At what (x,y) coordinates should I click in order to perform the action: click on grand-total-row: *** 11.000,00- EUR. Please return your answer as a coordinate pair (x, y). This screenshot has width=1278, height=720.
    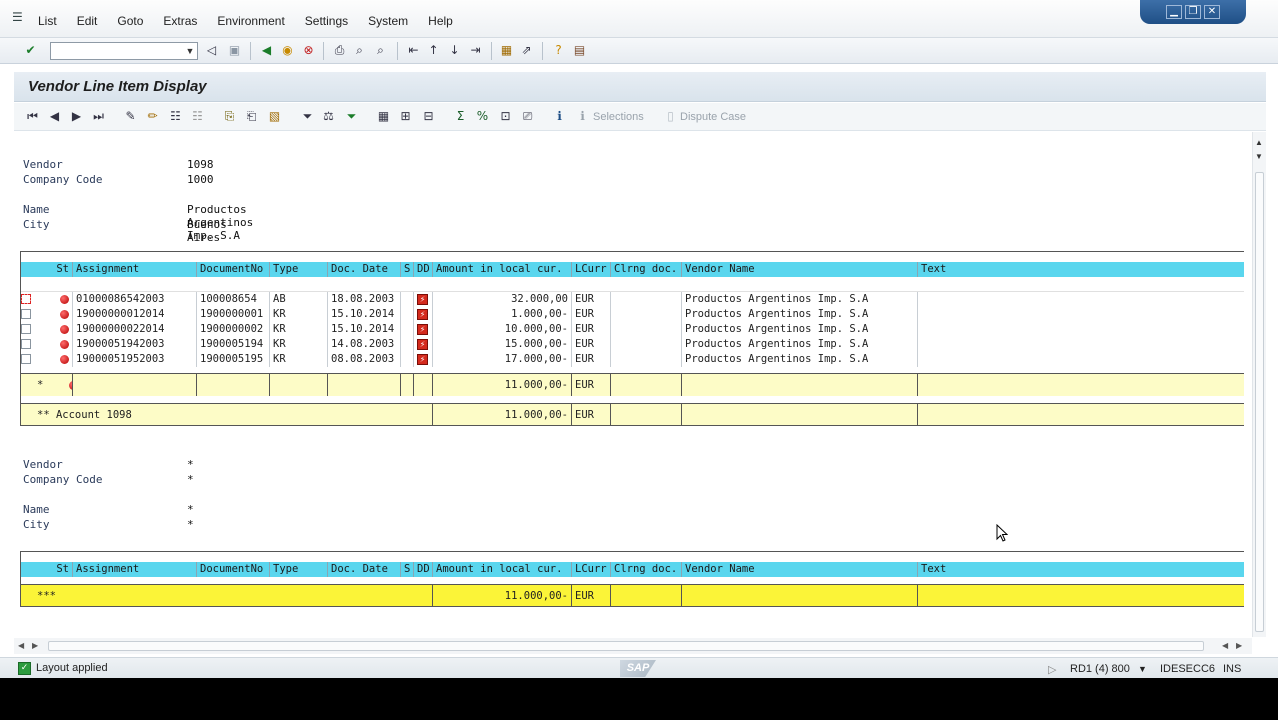
    Looking at the image, I should click on (632, 596).